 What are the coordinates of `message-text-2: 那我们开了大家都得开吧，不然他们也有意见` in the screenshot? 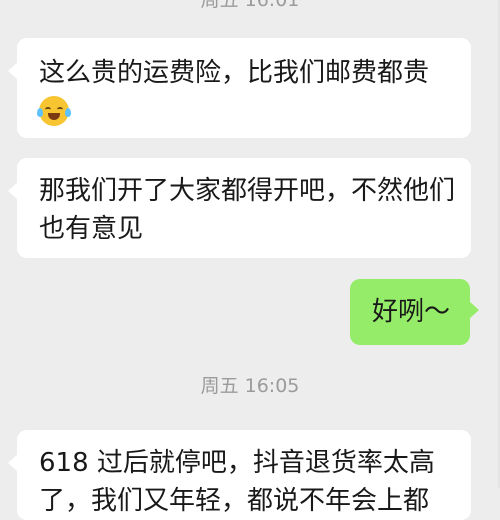 It's located at (247, 210).